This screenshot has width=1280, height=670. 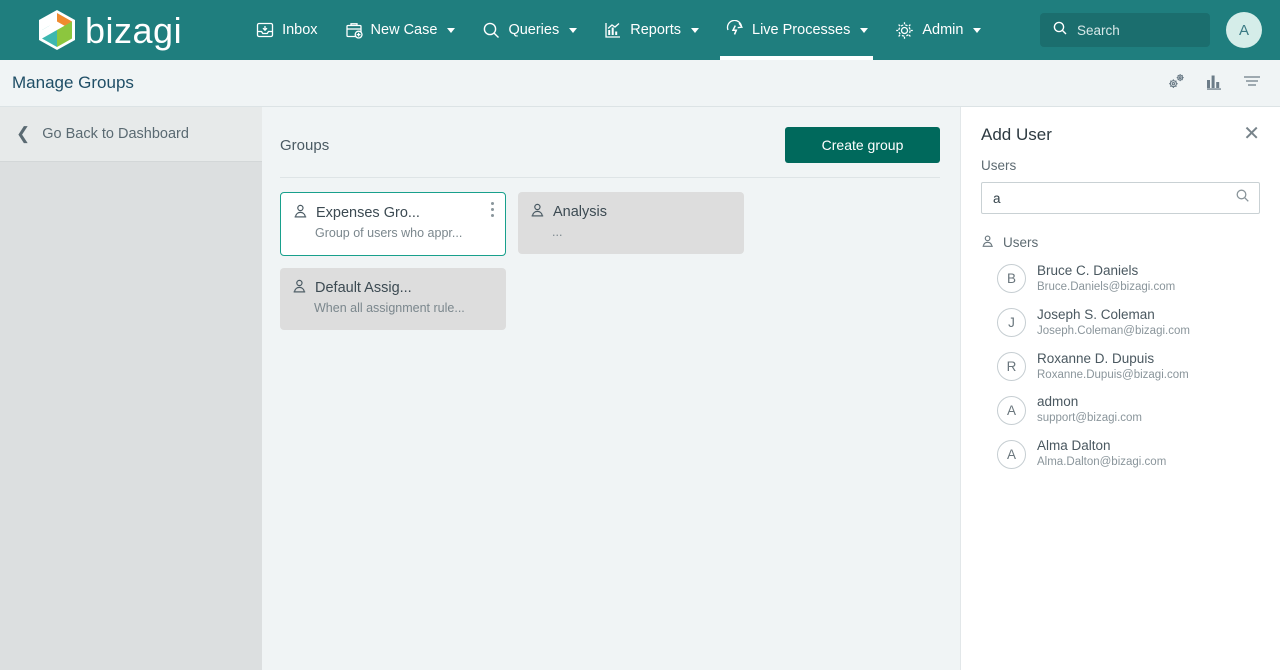 What do you see at coordinates (1074, 446) in the screenshot?
I see `user-name: Alma Dalton` at bounding box center [1074, 446].